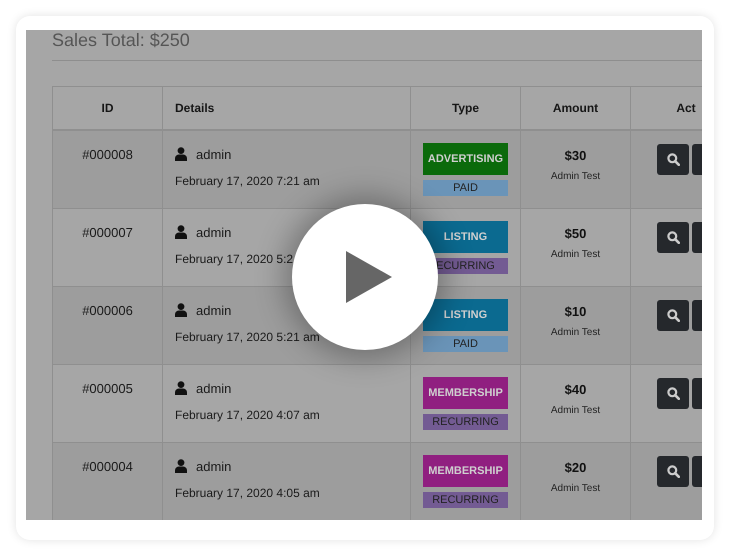  What do you see at coordinates (575, 233) in the screenshot?
I see `amount: $50` at bounding box center [575, 233].